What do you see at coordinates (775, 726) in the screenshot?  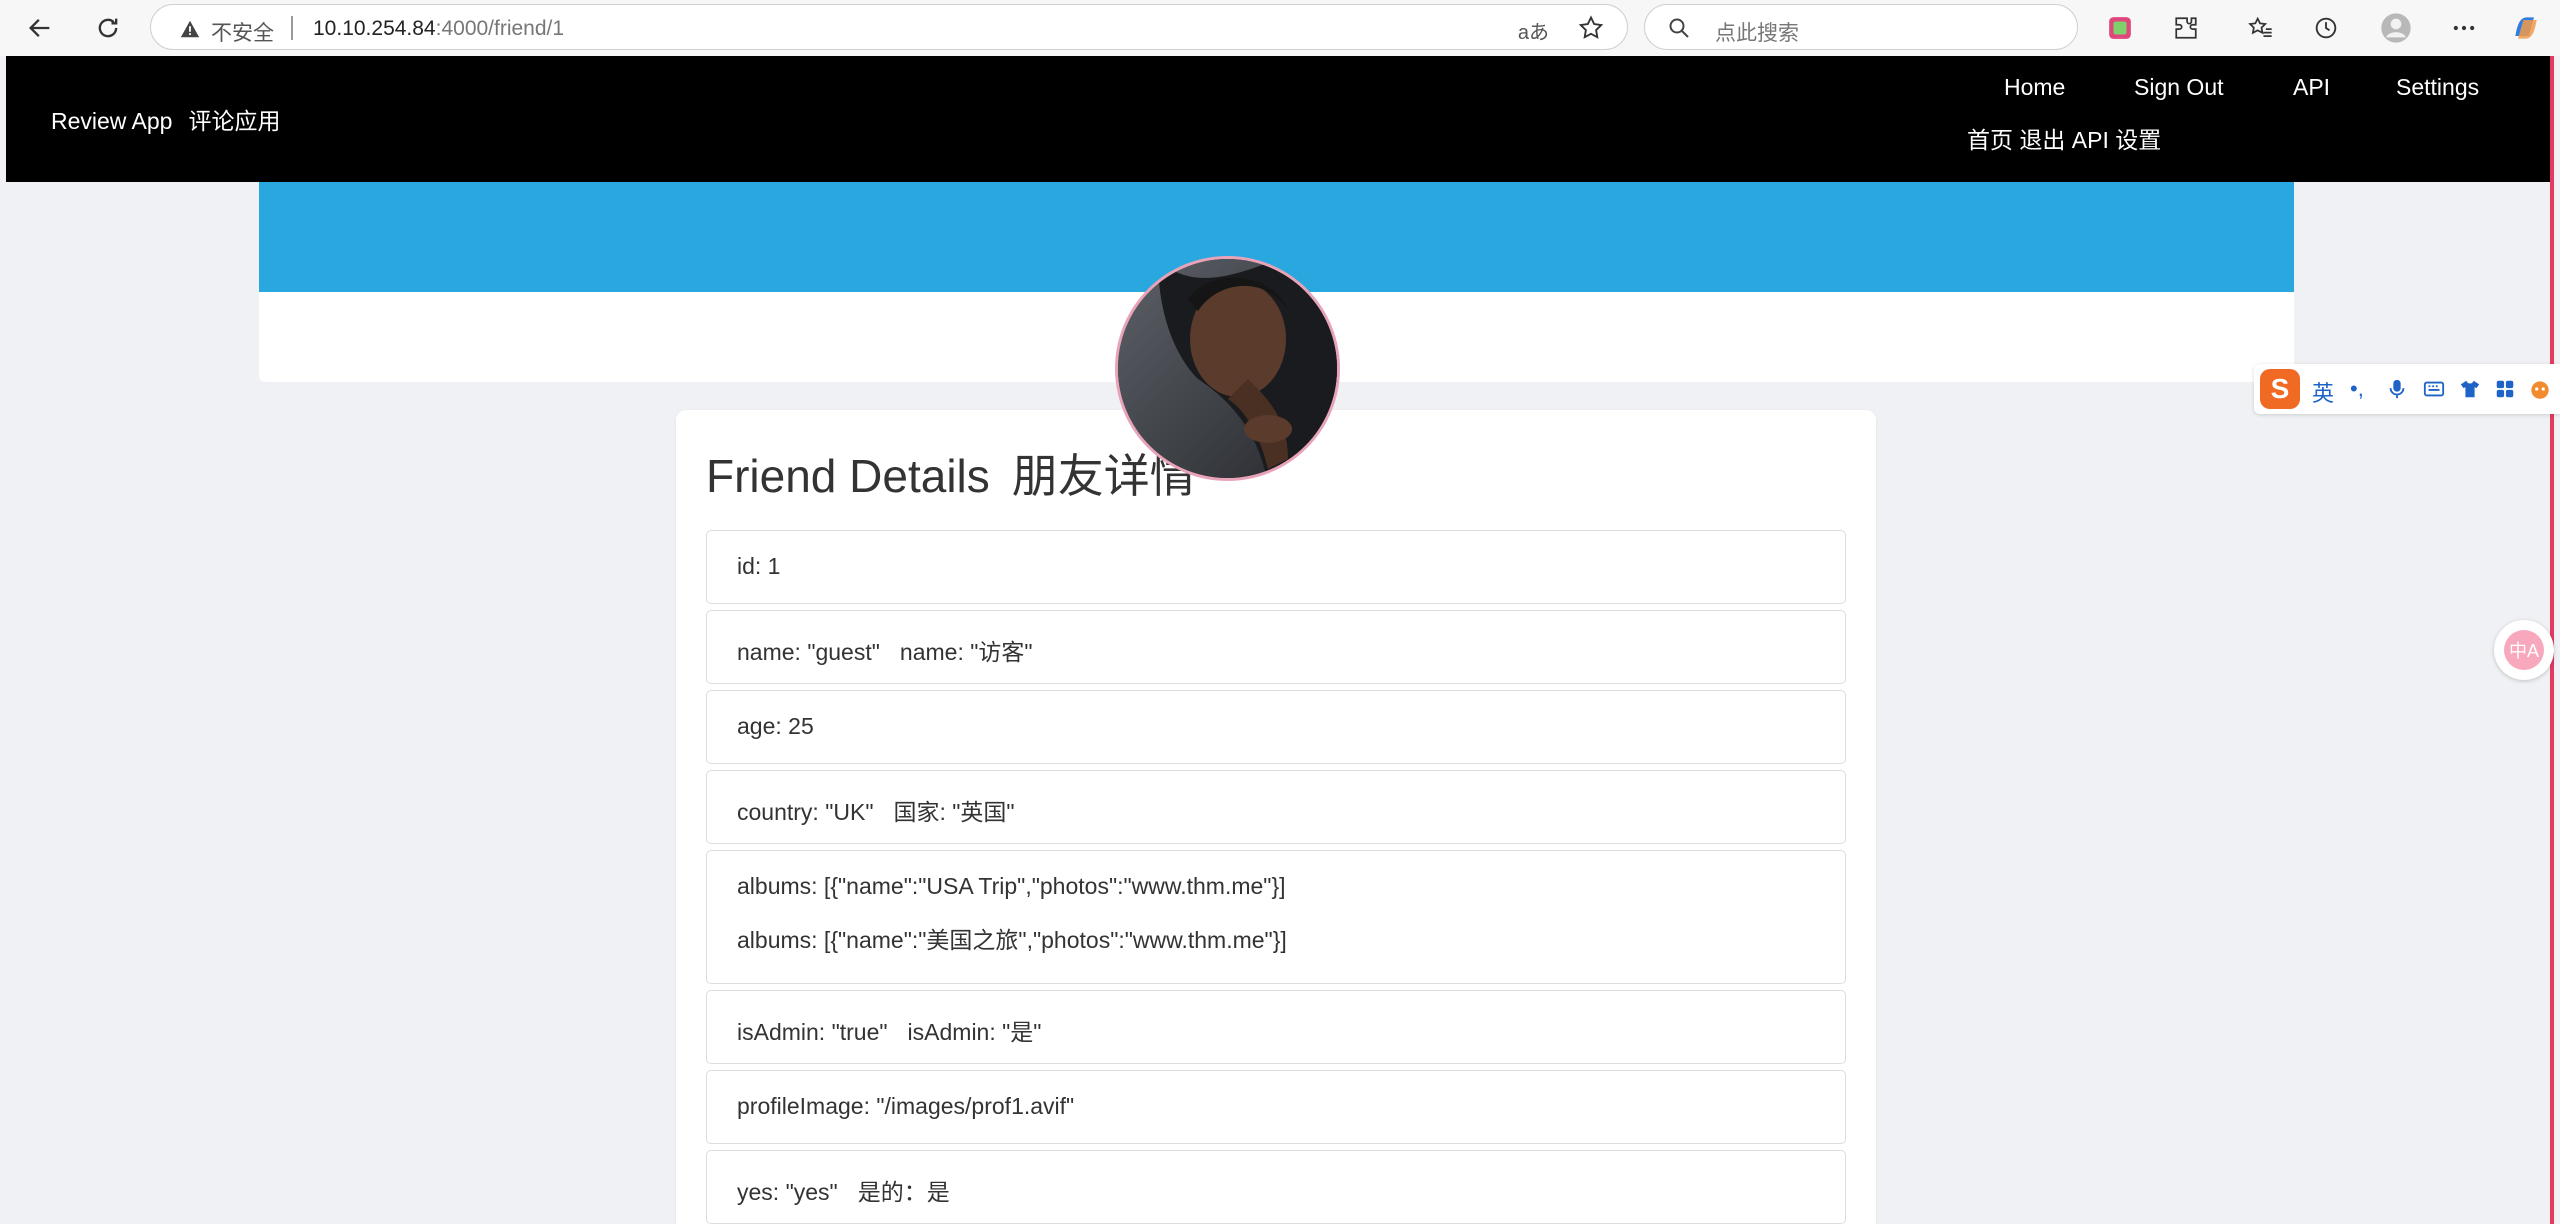 I see `field-age-text: age: 25` at bounding box center [775, 726].